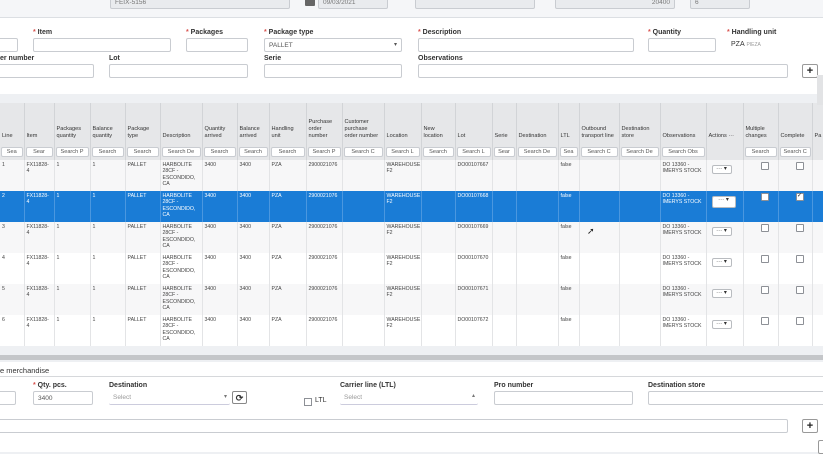 The image size is (823, 454). What do you see at coordinates (308, 402) in the screenshot?
I see `ltl-checkbox` at bounding box center [308, 402].